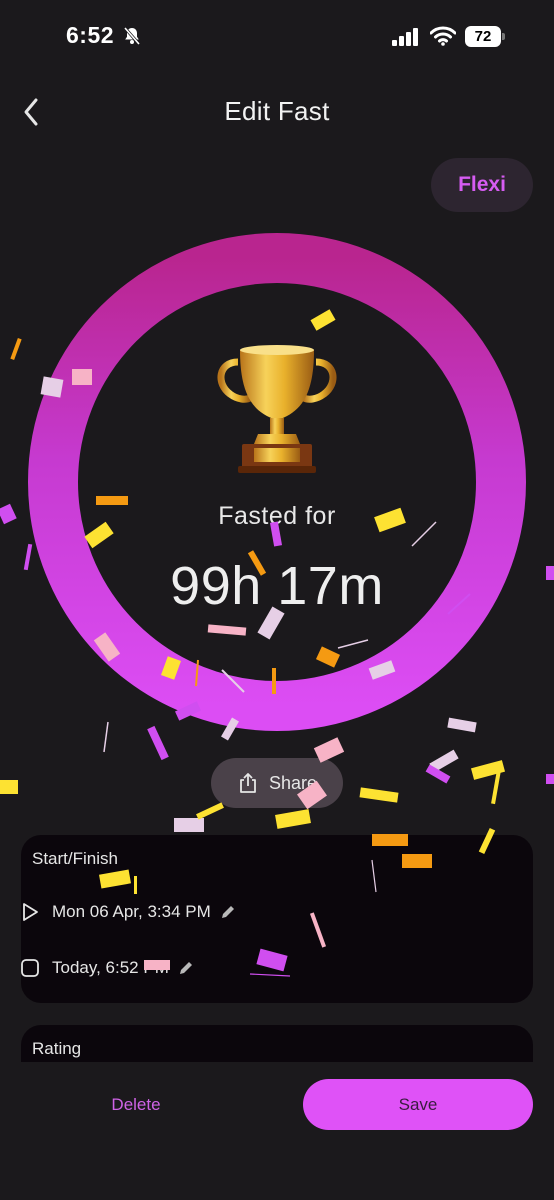 This screenshot has width=554, height=1200. What do you see at coordinates (405, 37) in the screenshot?
I see `signal-icon` at bounding box center [405, 37].